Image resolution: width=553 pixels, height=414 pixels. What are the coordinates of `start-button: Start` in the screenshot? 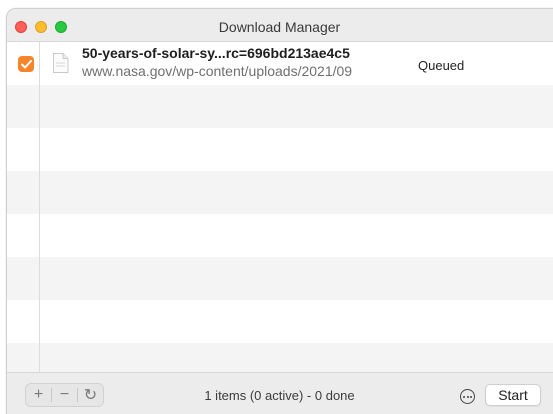 It's located at (513, 395).